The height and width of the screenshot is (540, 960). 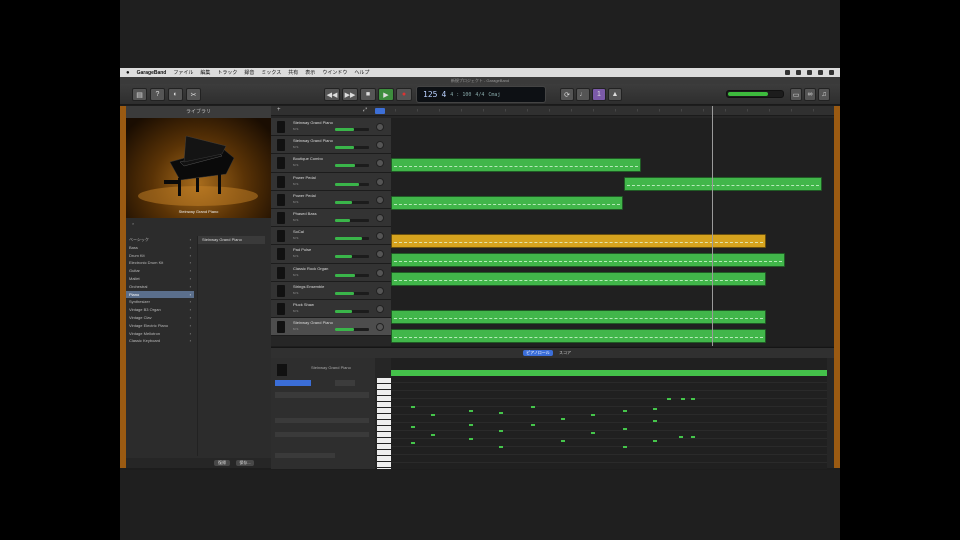 I want to click on library-category-item: Classic Keyboard ›, so click(x=160, y=341).